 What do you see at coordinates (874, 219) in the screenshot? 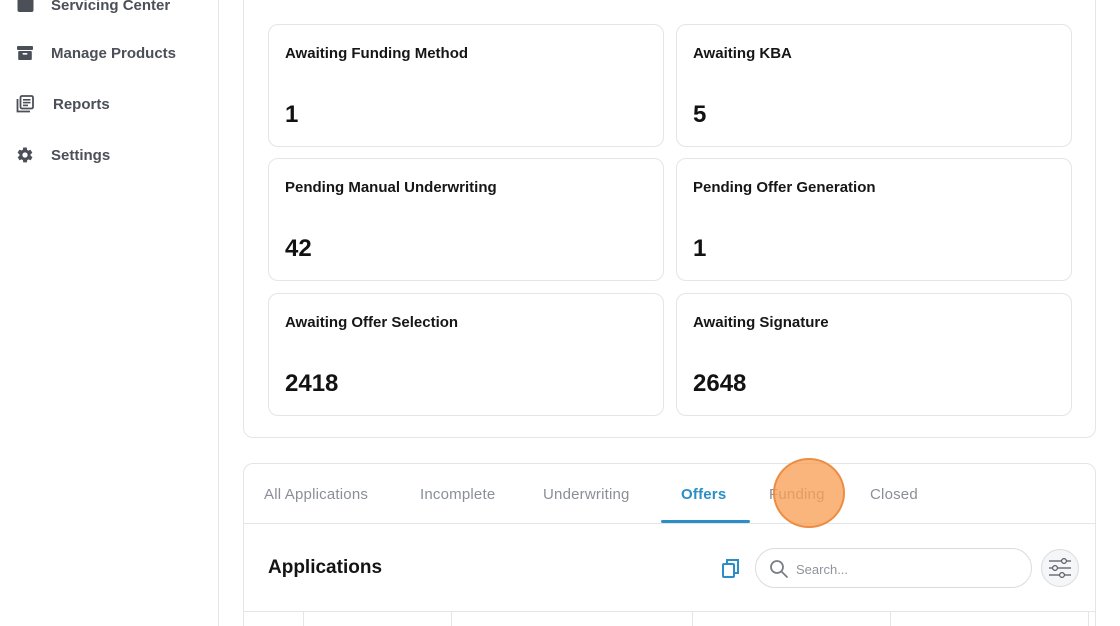
I see `stat-card-pending-offer-generation: Pending Offer Generation 1` at bounding box center [874, 219].